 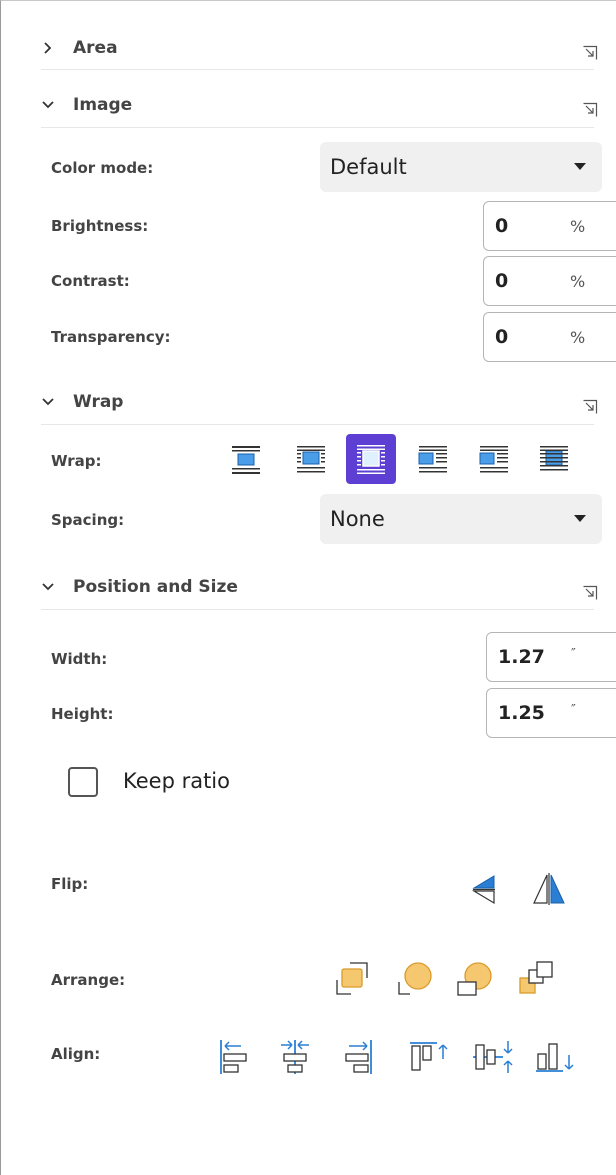 I want to click on height-label: Height:, so click(x=82, y=714).